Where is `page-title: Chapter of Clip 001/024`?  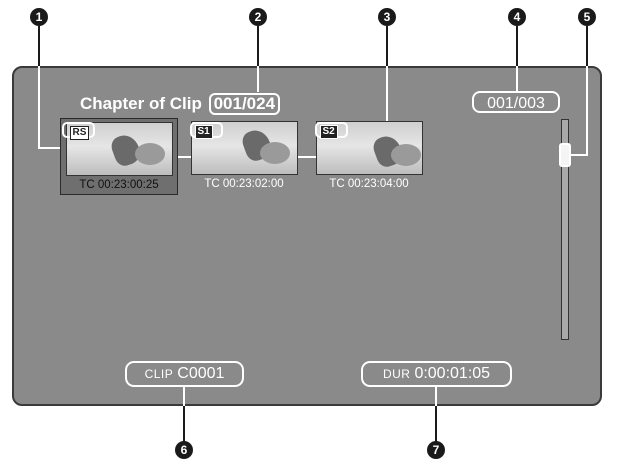 page-title: Chapter of Clip 001/024 is located at coordinates (180, 104).